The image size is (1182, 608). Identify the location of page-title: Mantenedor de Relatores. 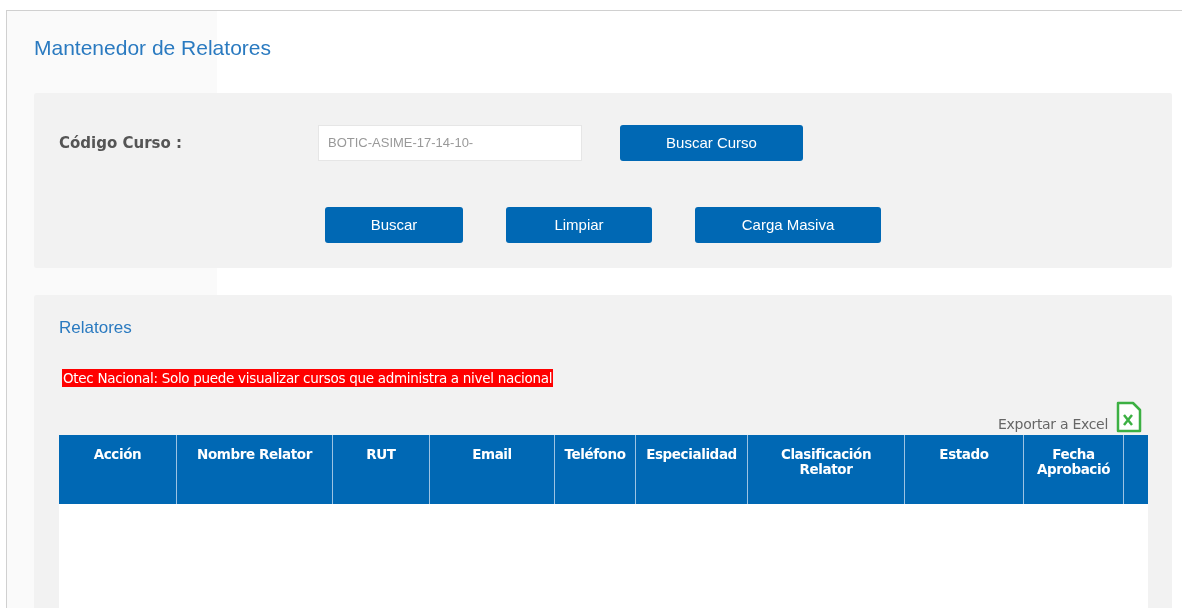
(152, 48).